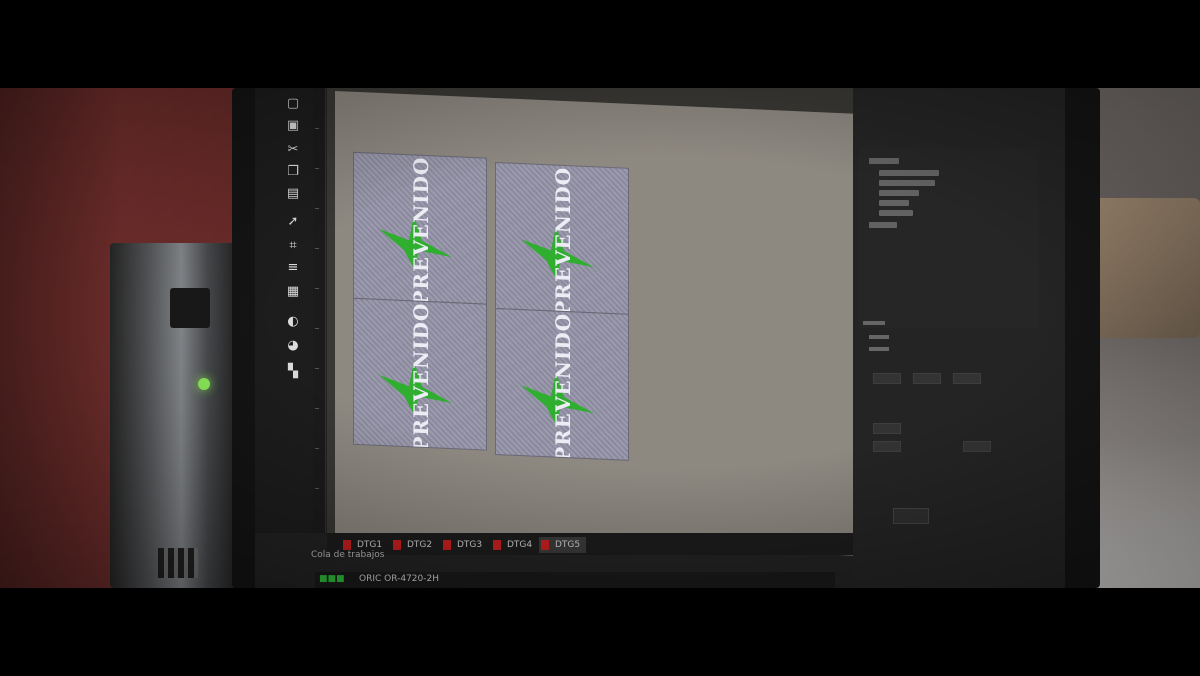 The width and height of the screenshot is (1200, 676). What do you see at coordinates (293, 150) in the screenshot?
I see `cut-icon: ✂` at bounding box center [293, 150].